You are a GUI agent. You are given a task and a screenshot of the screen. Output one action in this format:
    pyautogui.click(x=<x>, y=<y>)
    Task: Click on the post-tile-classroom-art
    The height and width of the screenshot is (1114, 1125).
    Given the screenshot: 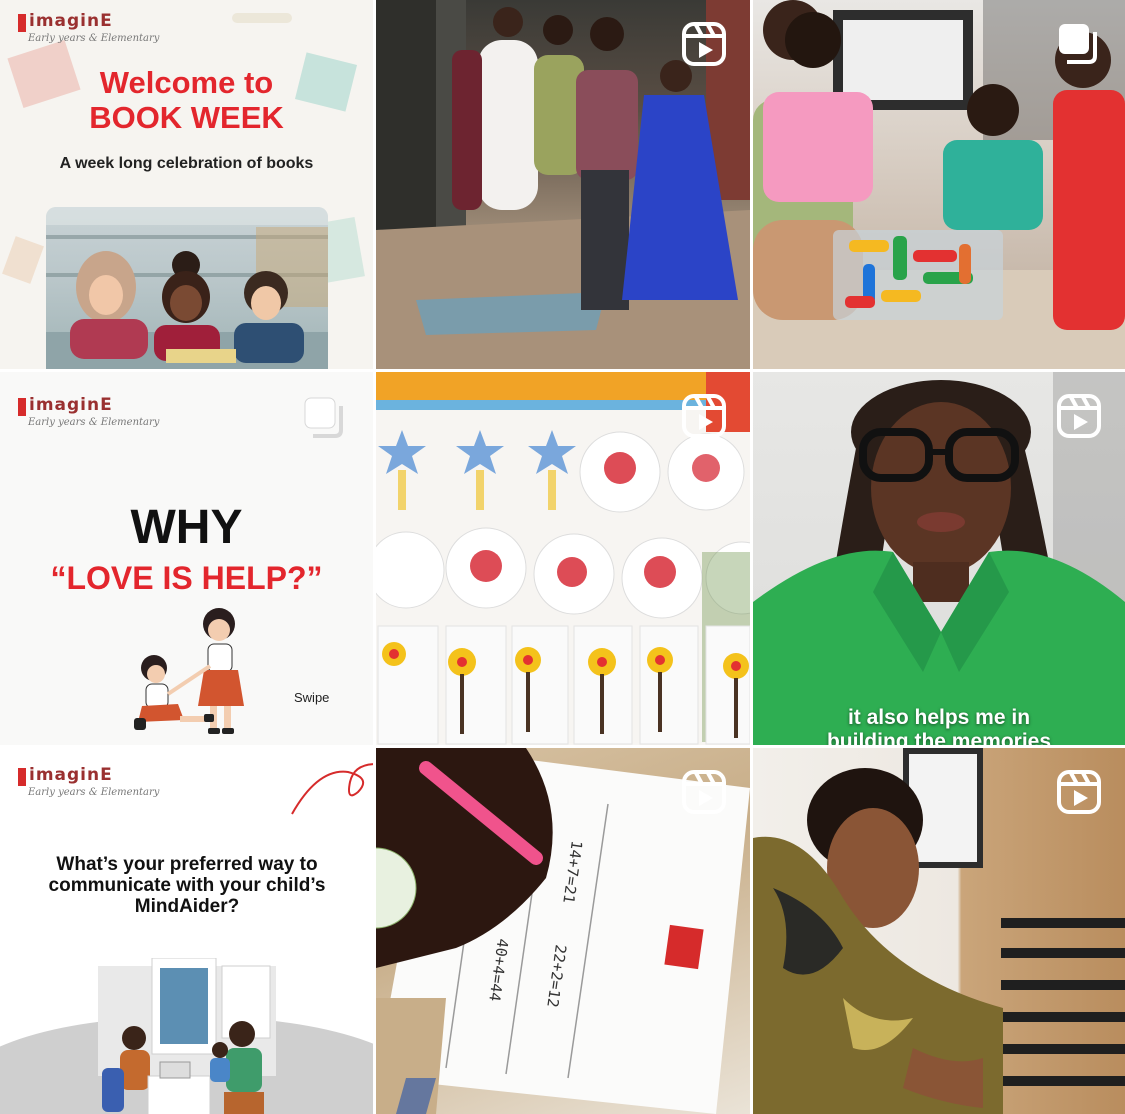 What is the action you would take?
    pyautogui.click(x=563, y=558)
    